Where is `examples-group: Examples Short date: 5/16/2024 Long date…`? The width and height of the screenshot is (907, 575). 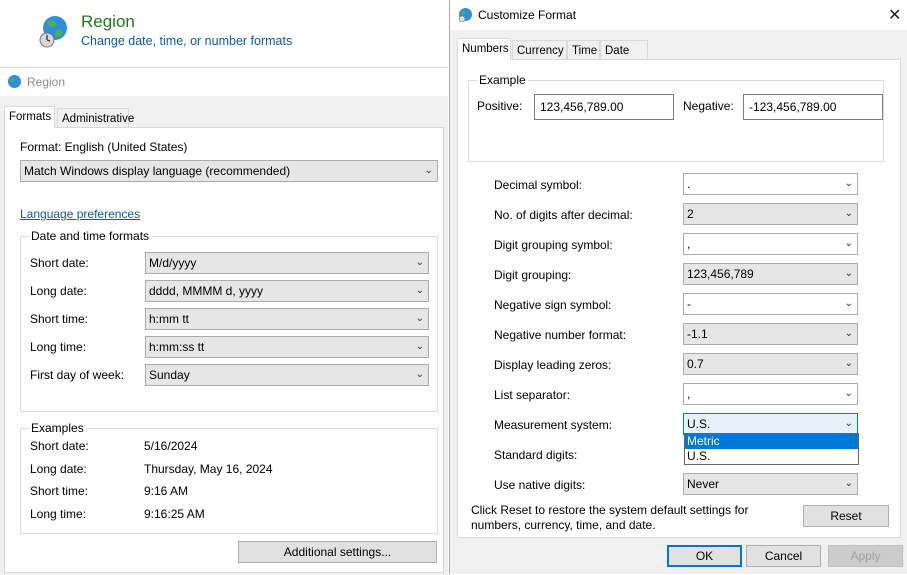 examples-group: Examples Short date: 5/16/2024 Long date… is located at coordinates (229, 477).